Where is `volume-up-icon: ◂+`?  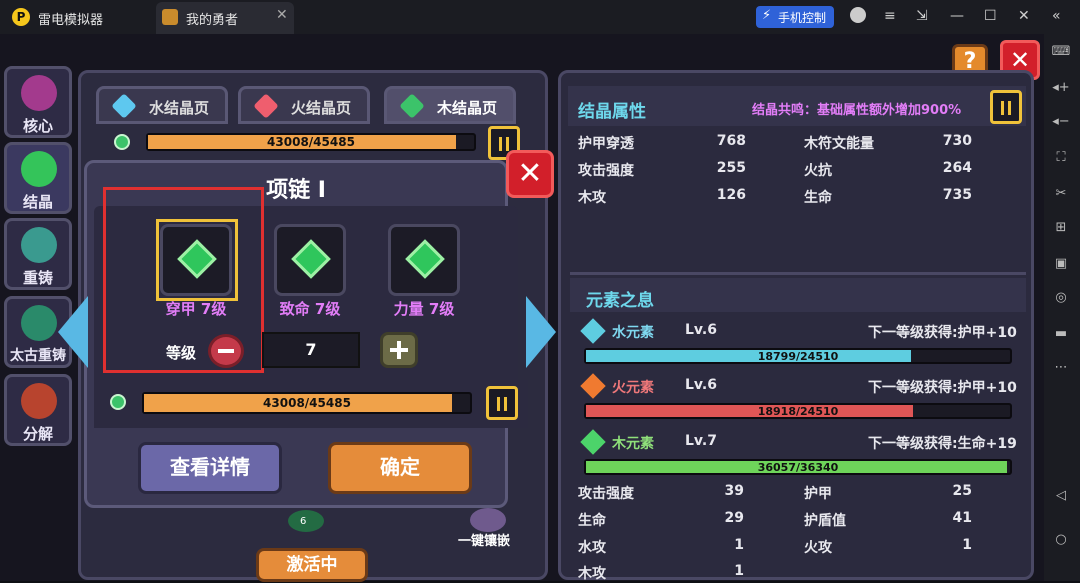
volume-up-icon: ◂+ is located at coordinates (1061, 89).